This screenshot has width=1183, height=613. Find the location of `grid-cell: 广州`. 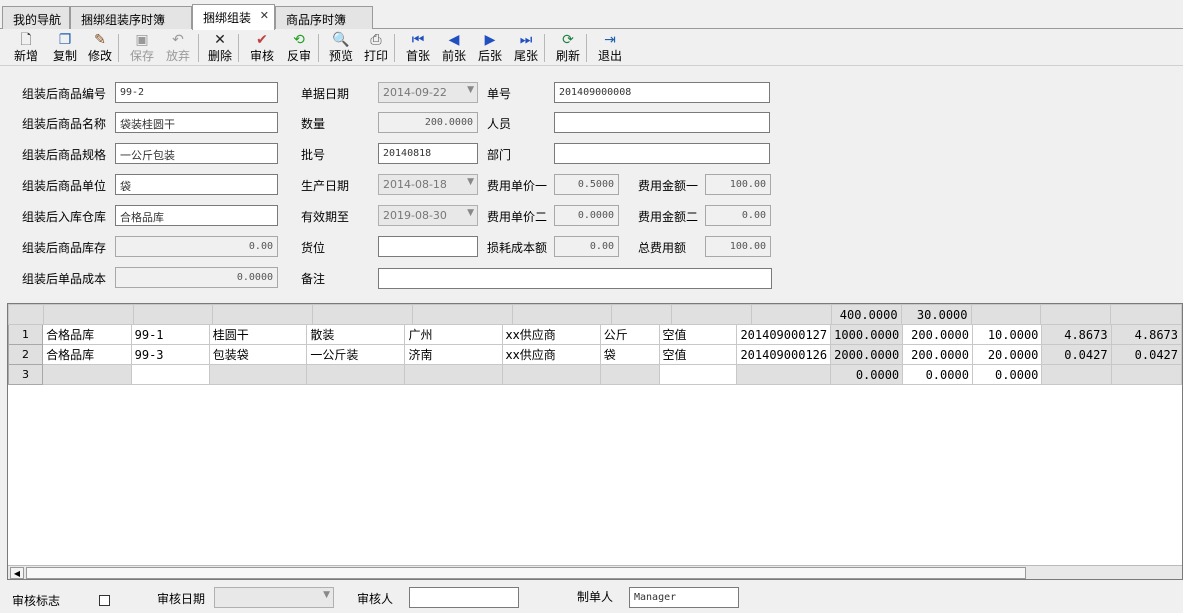

grid-cell: 广州 is located at coordinates (453, 334).